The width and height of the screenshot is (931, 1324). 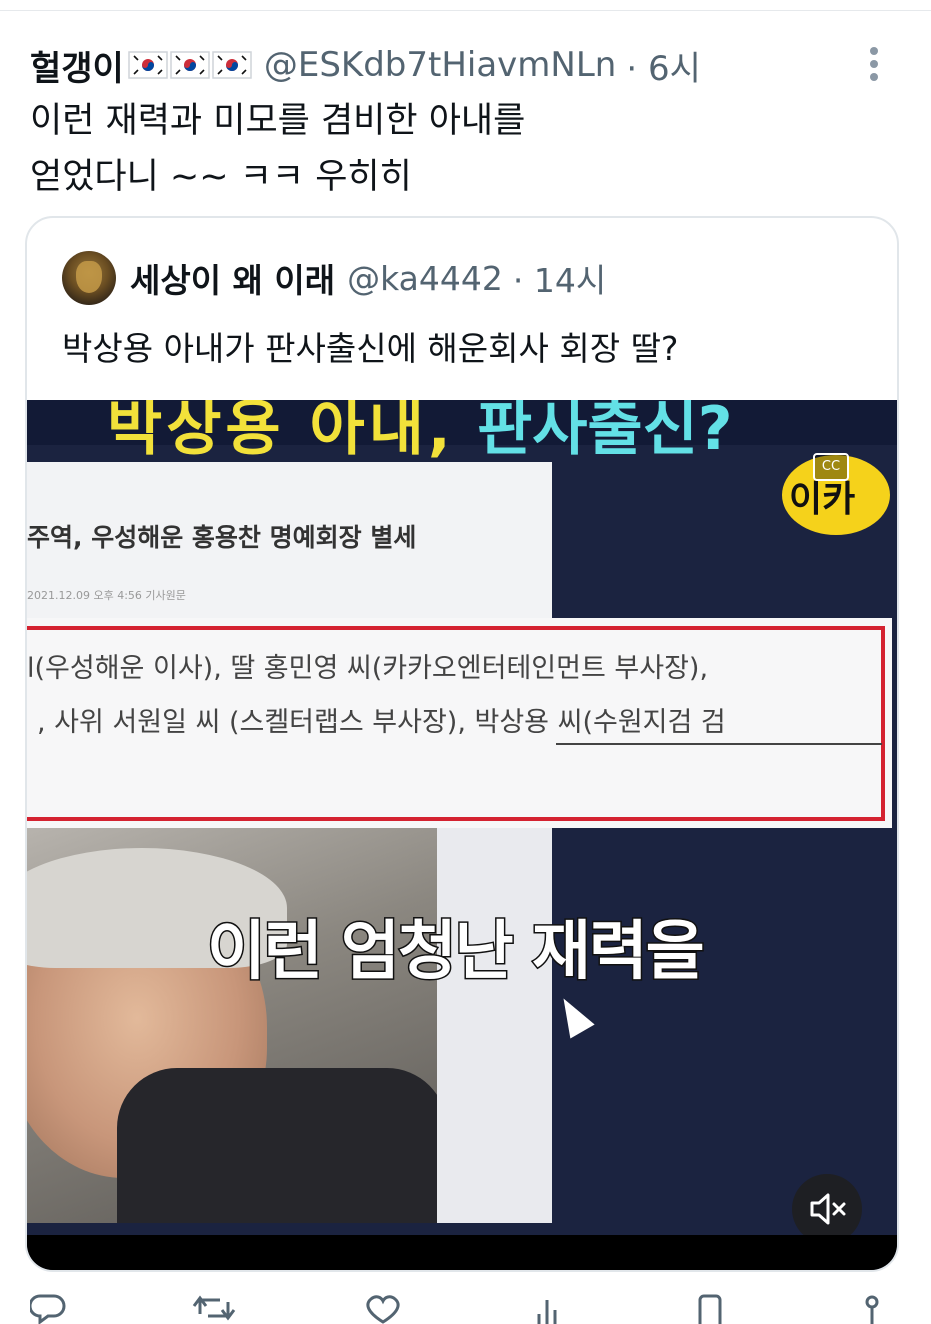 I want to click on avatar, so click(x=89, y=278).